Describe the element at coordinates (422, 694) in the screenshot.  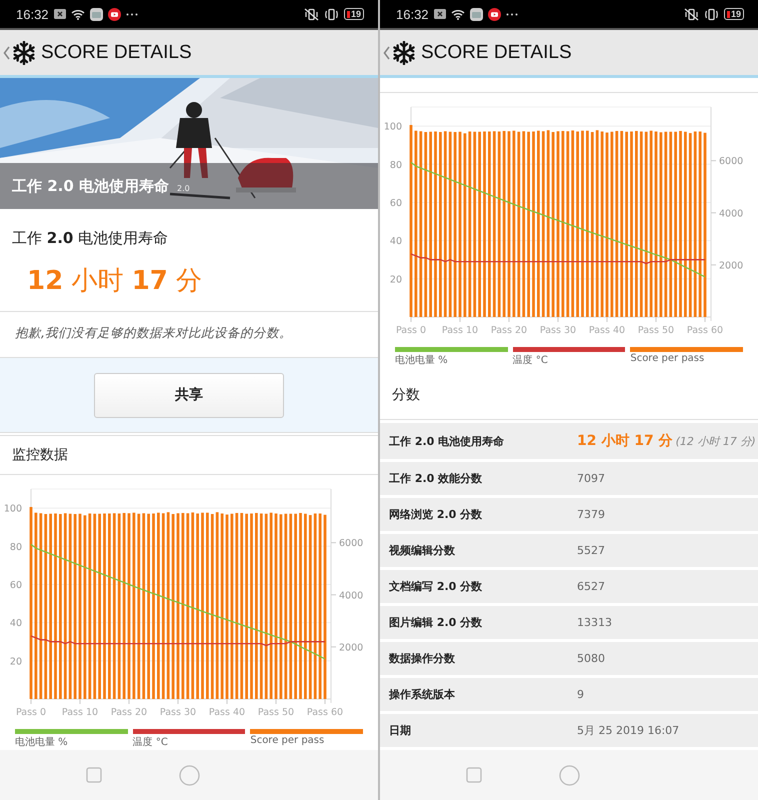
I see `score-label: 操作系统版本` at that location.